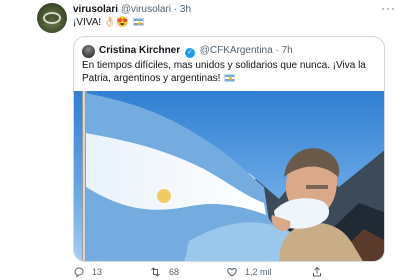 This screenshot has width=420, height=280. What do you see at coordinates (101, 22) in the screenshot?
I see `tweet-text-content: ¡VIVA! 👌🏻😍` at bounding box center [101, 22].